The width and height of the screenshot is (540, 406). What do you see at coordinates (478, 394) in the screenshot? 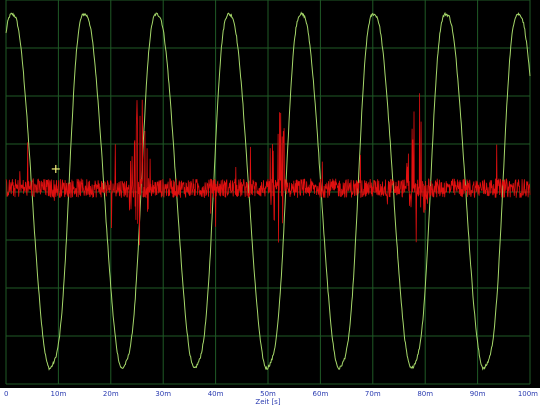
I see `x-tick-label: 90m` at bounding box center [478, 394].